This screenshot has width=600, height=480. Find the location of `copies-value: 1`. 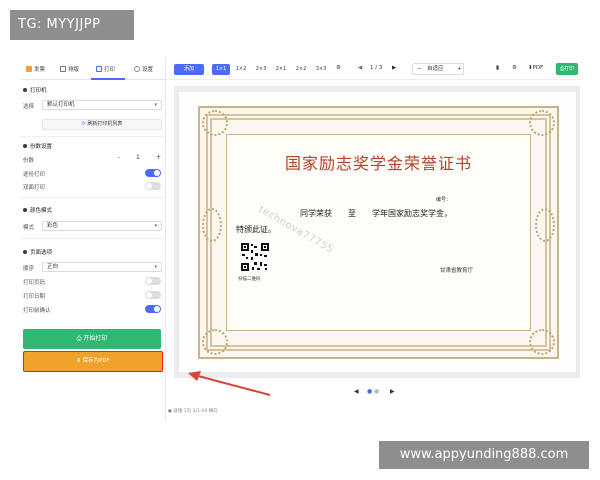

copies-value: 1 is located at coordinates (138, 157).